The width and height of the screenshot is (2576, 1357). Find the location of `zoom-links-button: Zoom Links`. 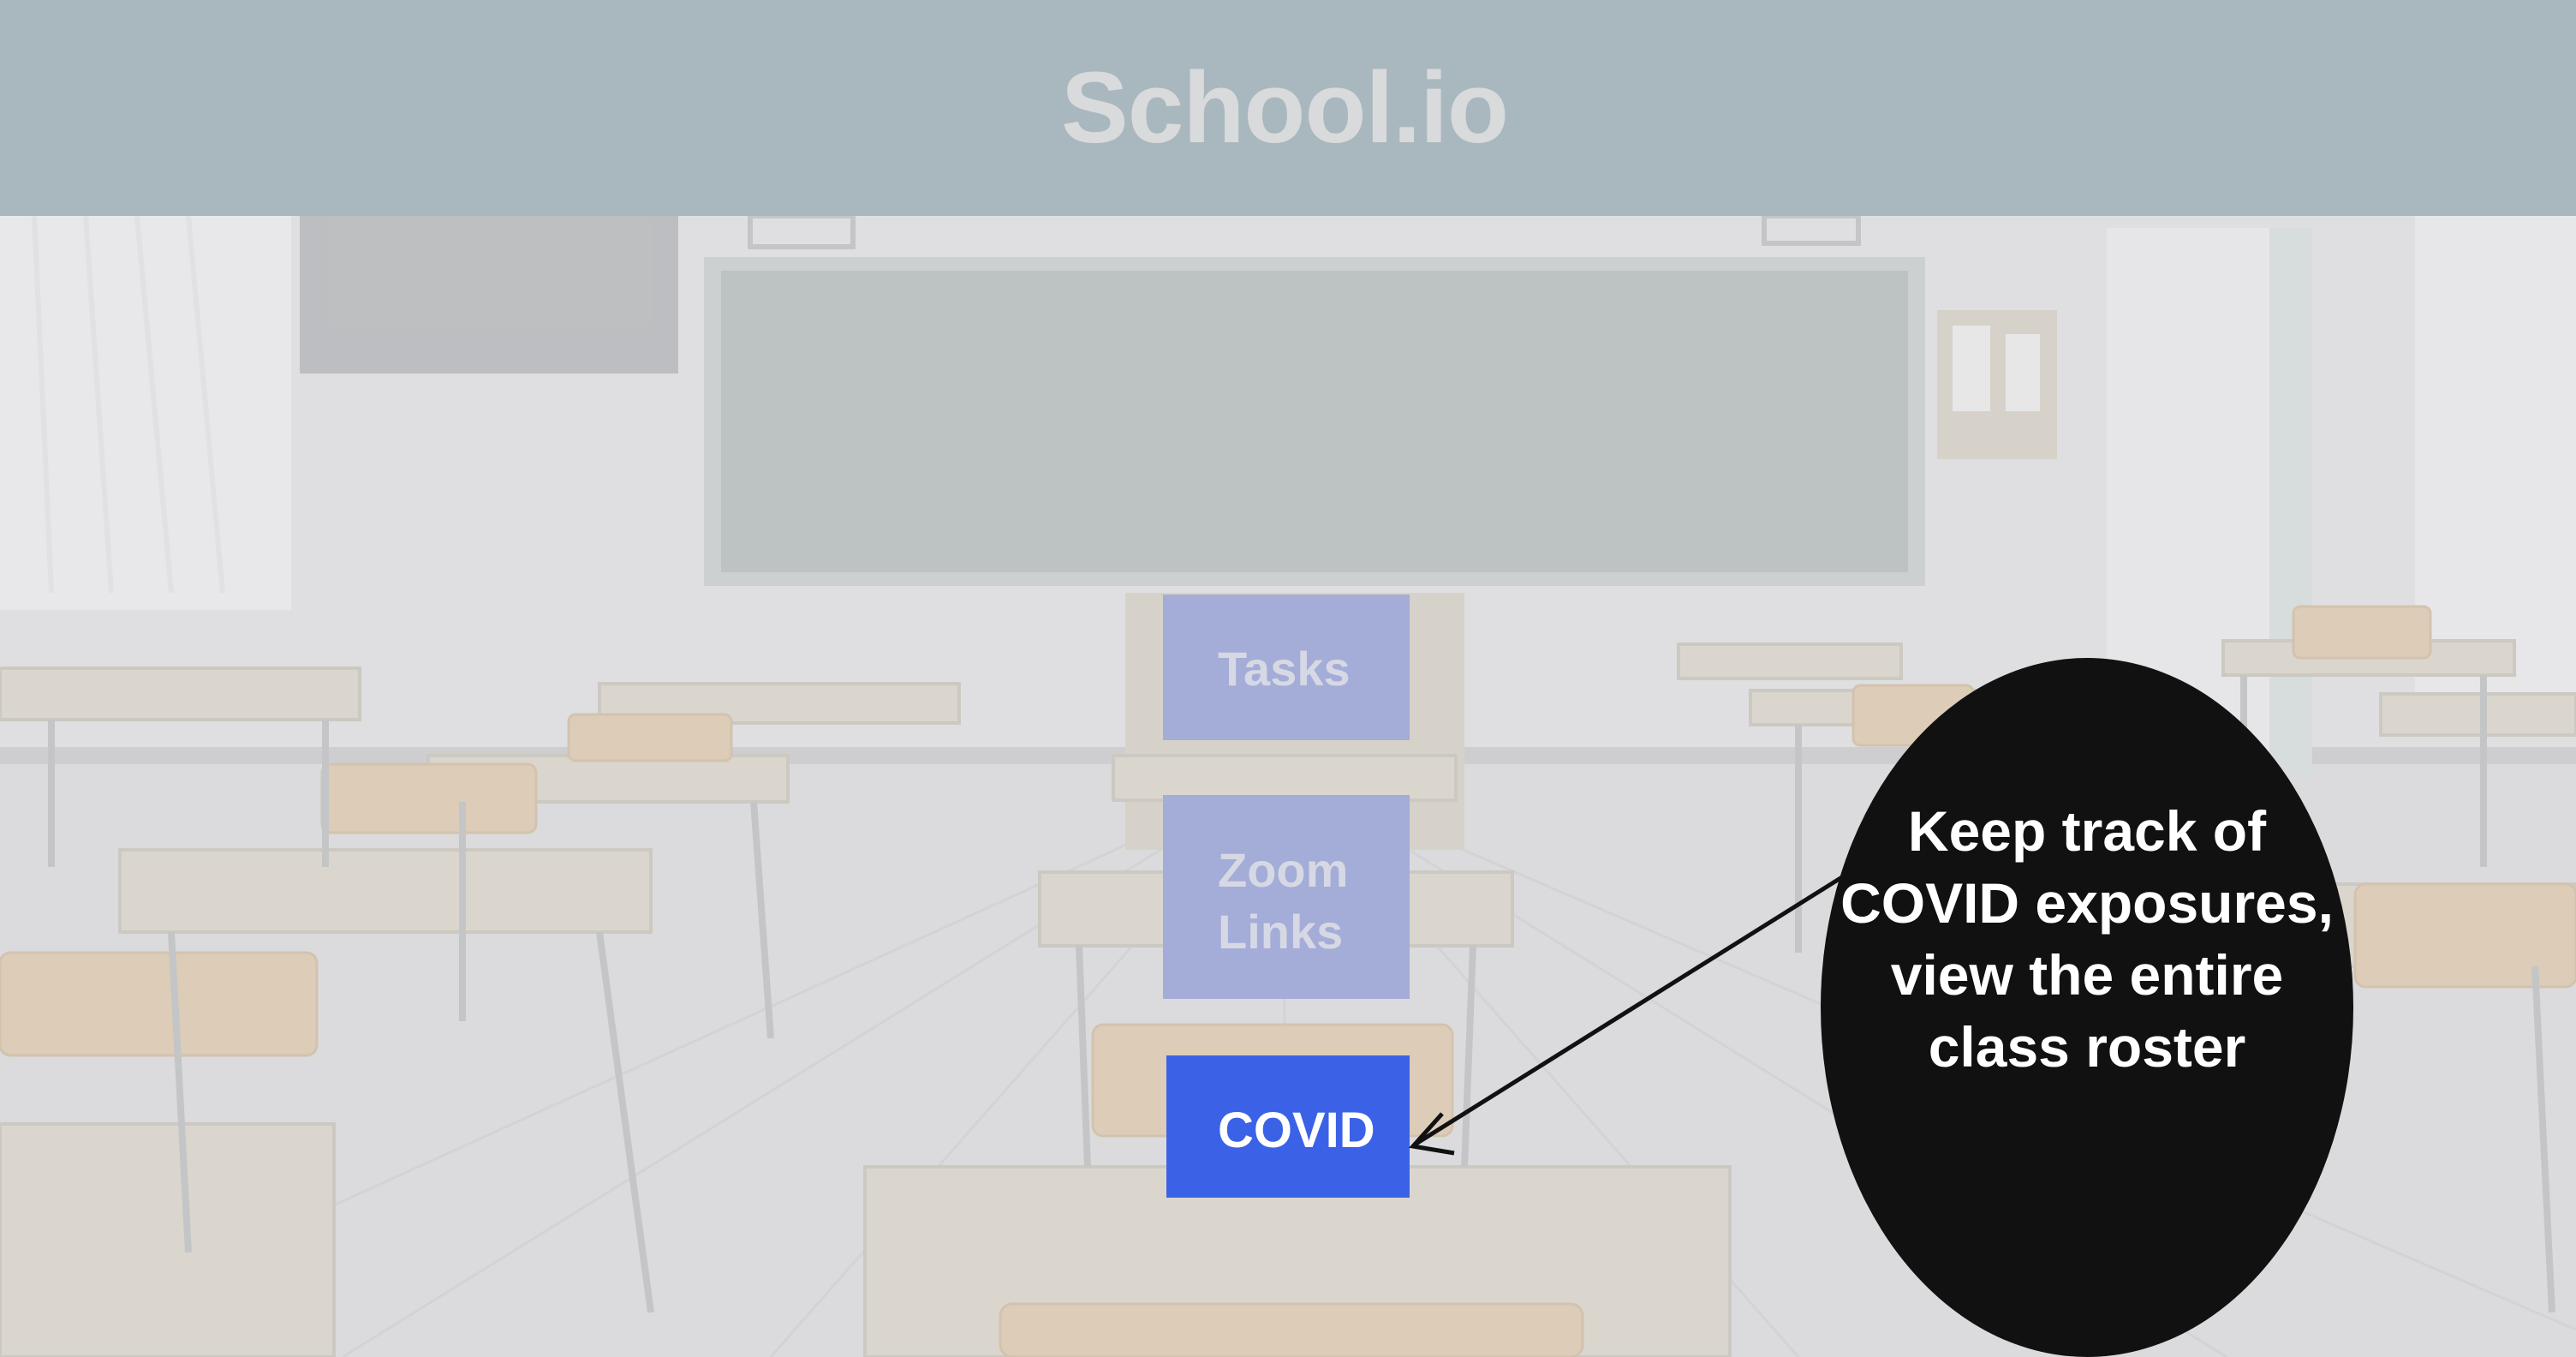

zoom-links-button: Zoom Links is located at coordinates (1286, 897).